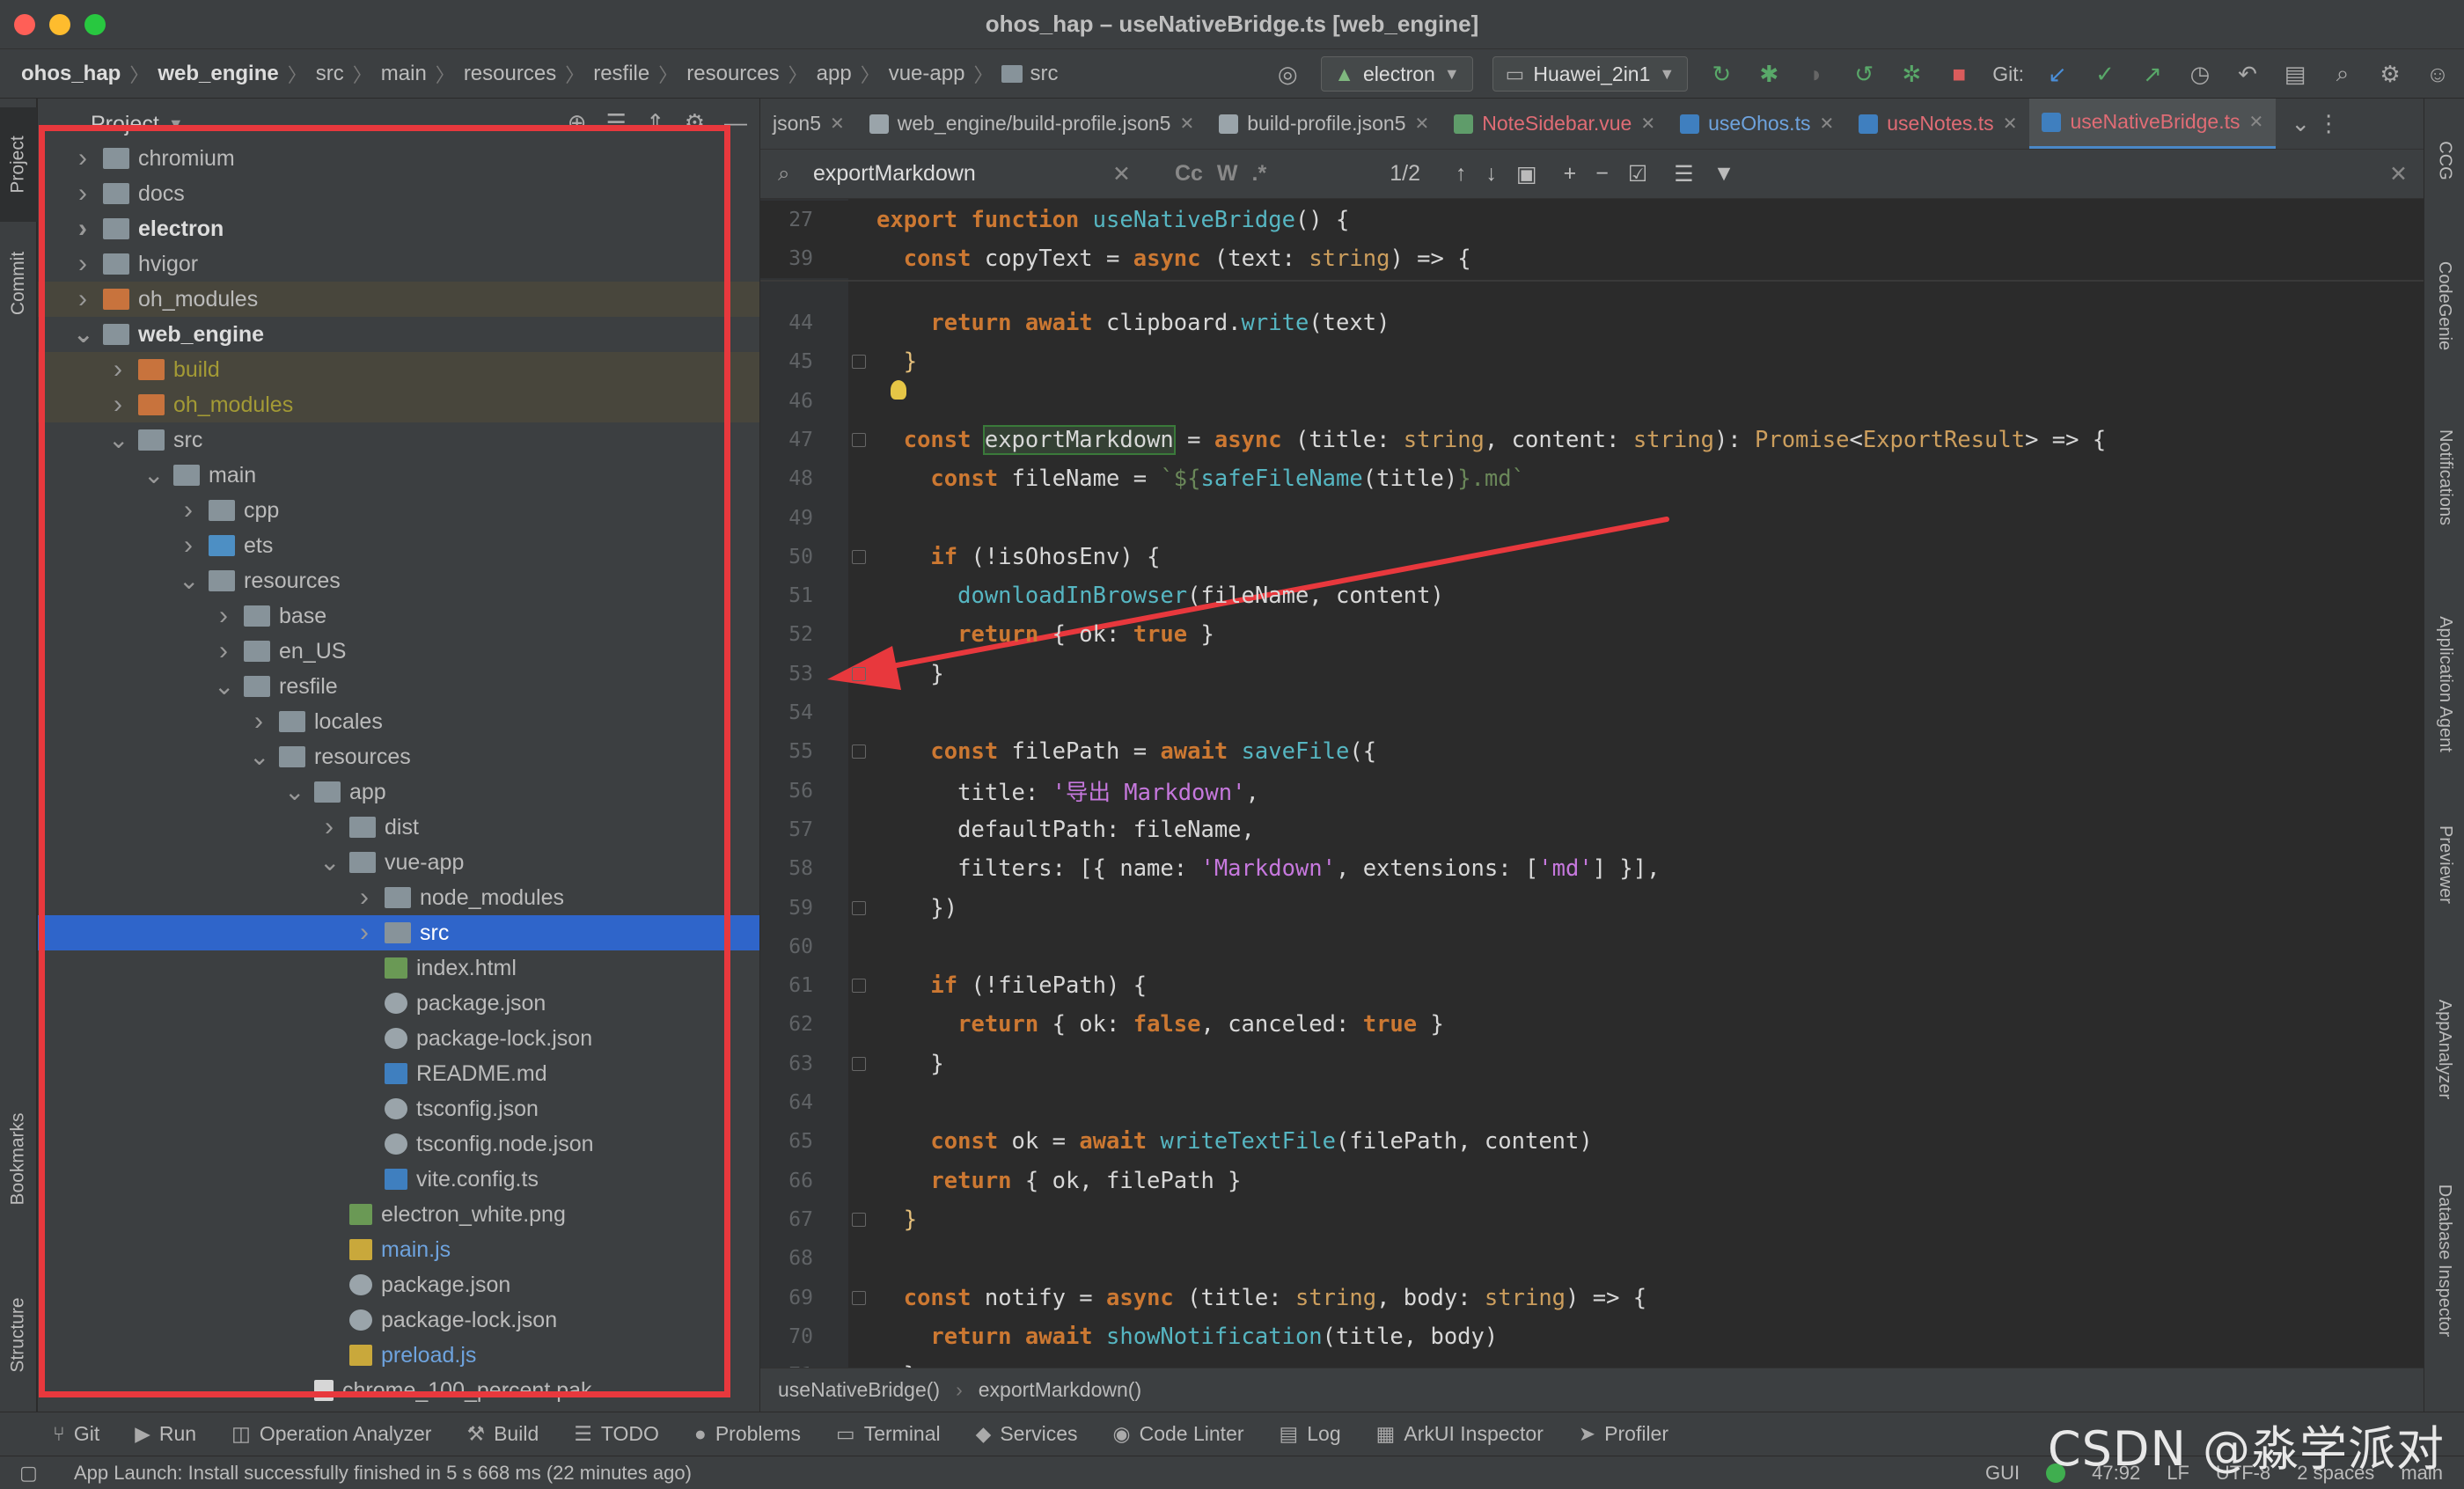  I want to click on breadcrumb-item: src, so click(330, 74).